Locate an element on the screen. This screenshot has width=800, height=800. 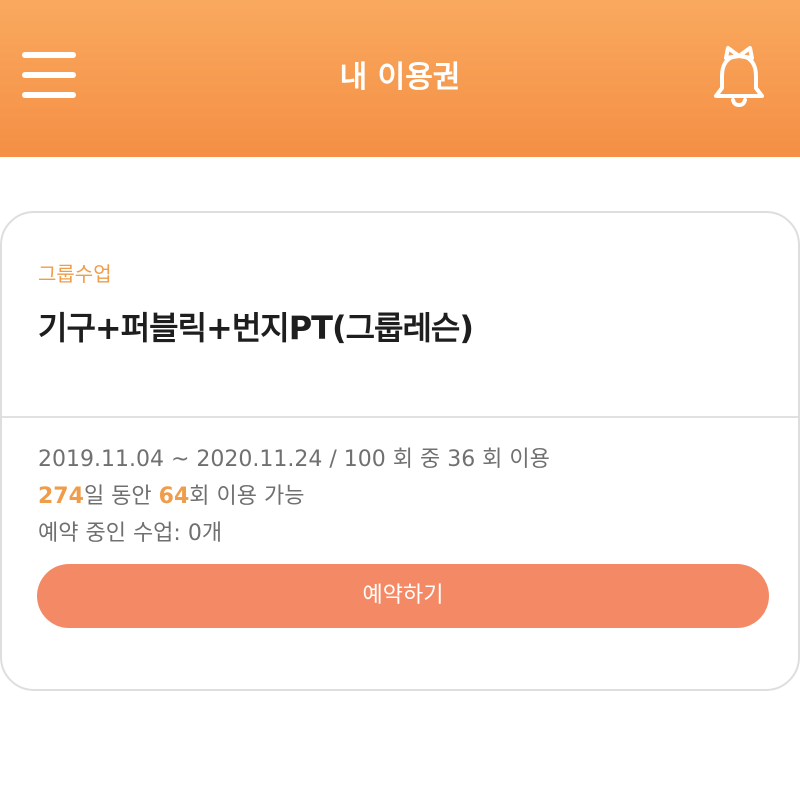
remaining-days: 274 is located at coordinates (61, 496).